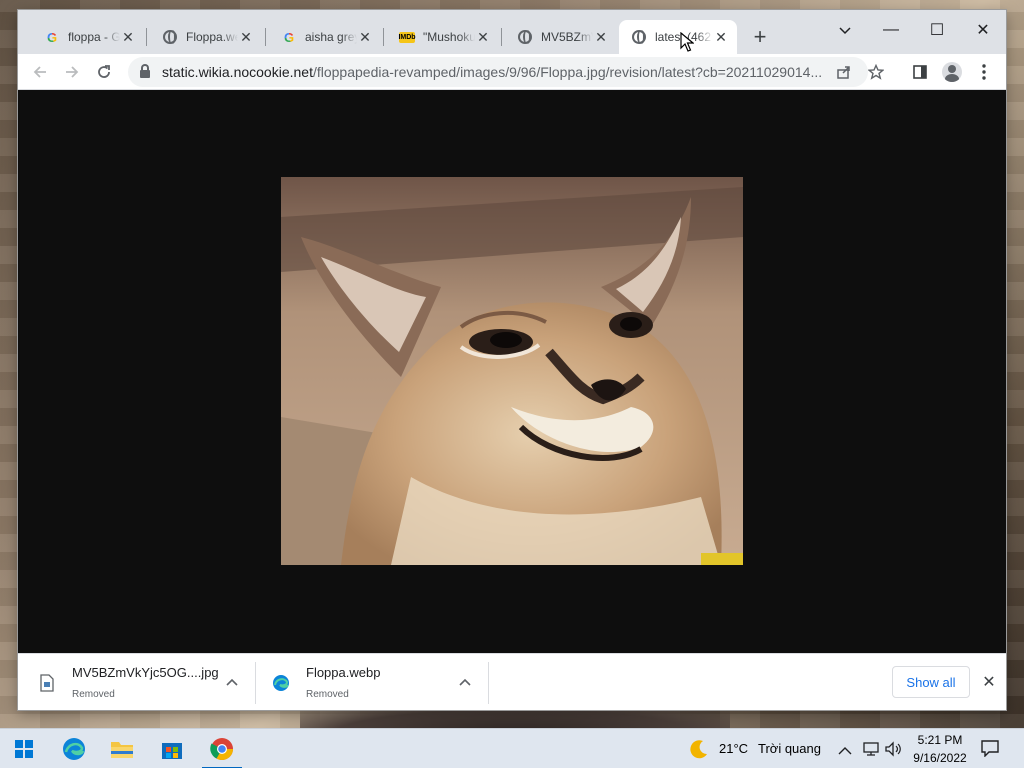 The height and width of the screenshot is (768, 1024). I want to click on windows-start-icon, so click(24, 748).